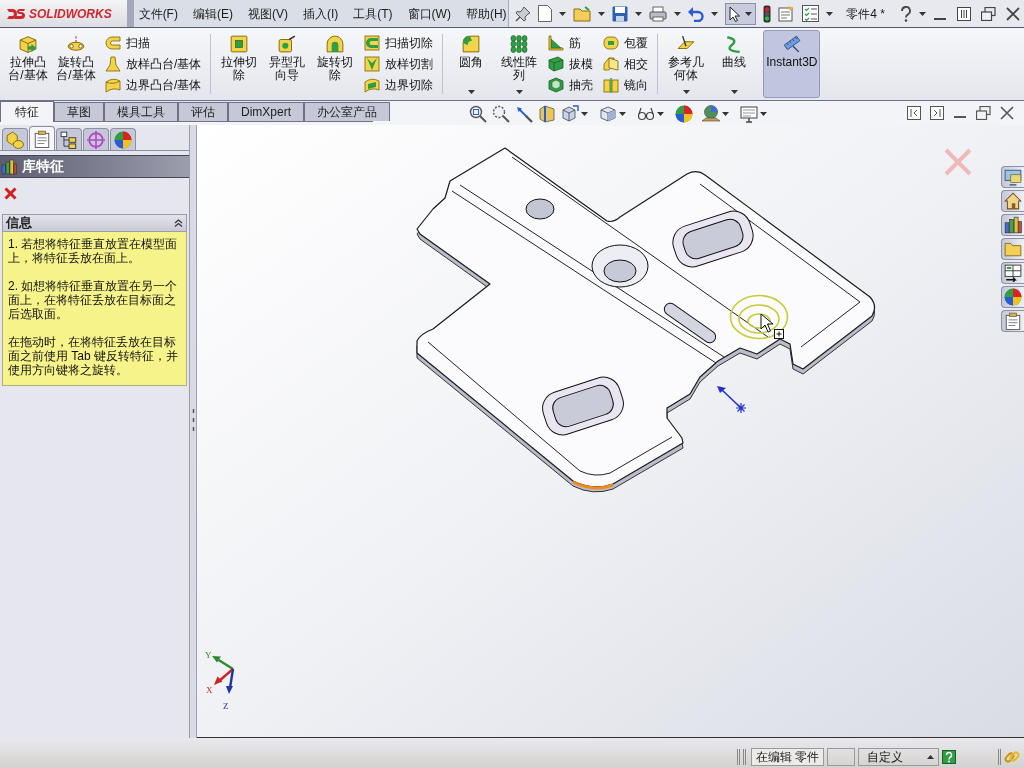  What do you see at coordinates (478, 114) in the screenshot?
I see `magnifier-icon` at bounding box center [478, 114].